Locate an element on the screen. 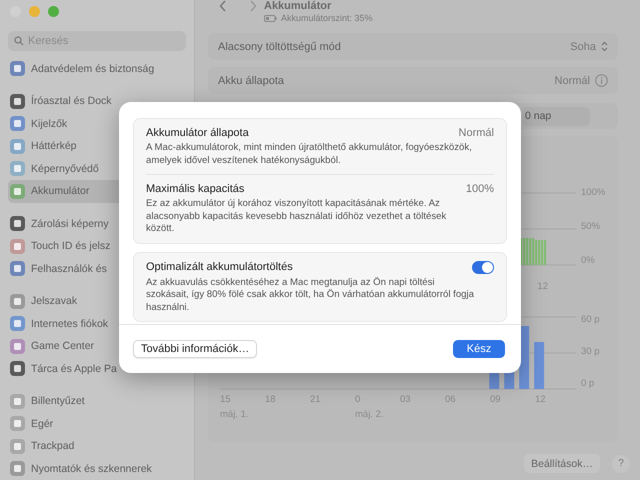  row-description: Ez az akkumulátor új korához viszonyított kapacitásának mértéke. Az alacsonyabb kapacitás kevesebb használati időhöz vezethet a töltések között. is located at coordinates (297, 217).